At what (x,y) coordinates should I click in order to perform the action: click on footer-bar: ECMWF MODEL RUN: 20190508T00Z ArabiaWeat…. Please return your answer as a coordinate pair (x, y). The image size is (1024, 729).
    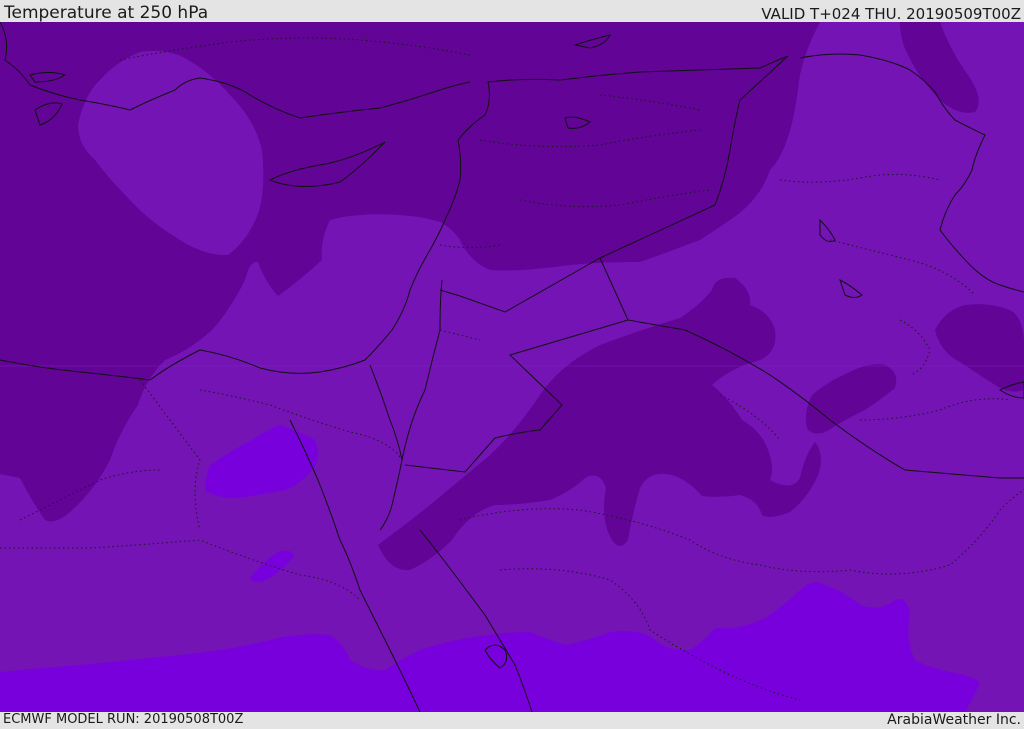
    Looking at the image, I should click on (512, 720).